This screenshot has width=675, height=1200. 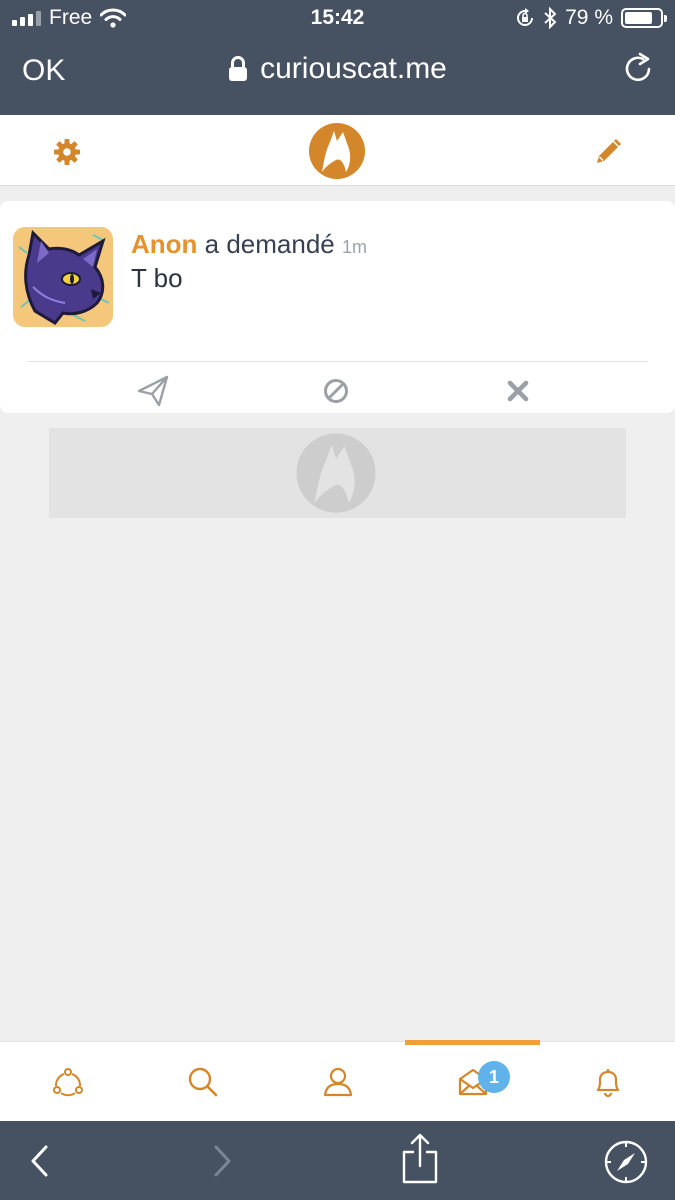 I want to click on orientation-lock-icon, so click(x=525, y=17).